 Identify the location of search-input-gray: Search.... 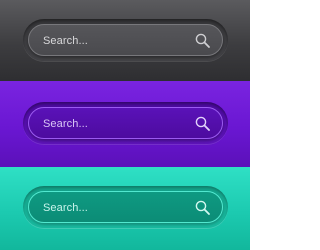
(125, 40).